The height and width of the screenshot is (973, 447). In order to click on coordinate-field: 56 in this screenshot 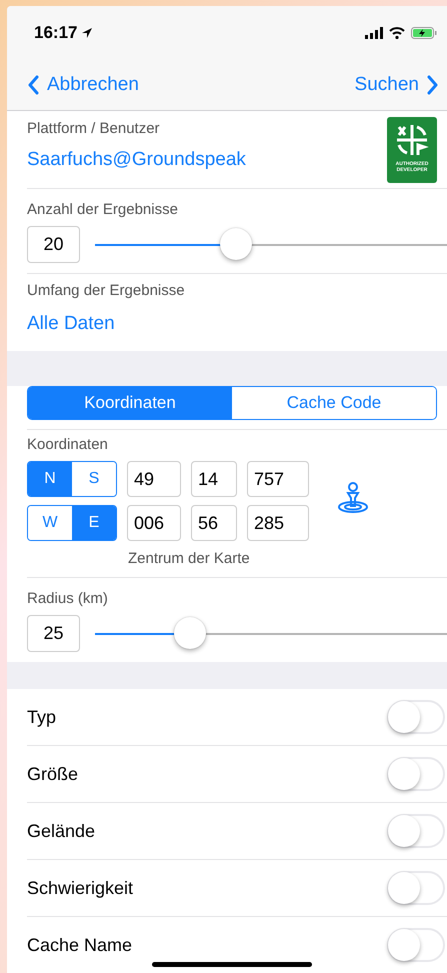, I will do `click(214, 523)`.